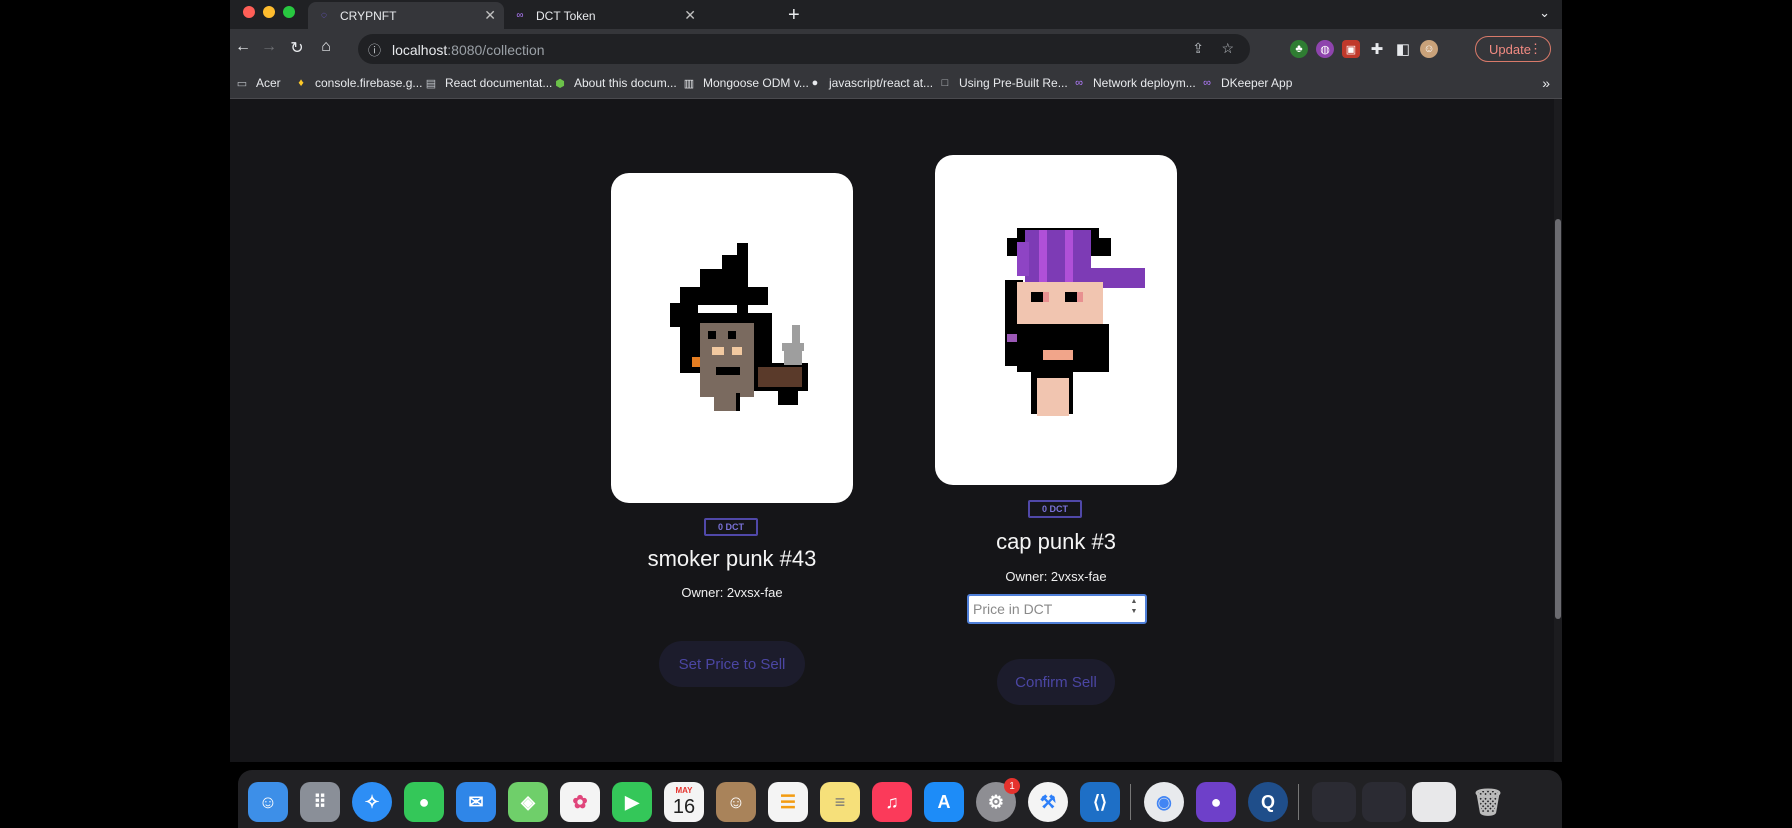  I want to click on reminders-icon: ☰, so click(788, 802).